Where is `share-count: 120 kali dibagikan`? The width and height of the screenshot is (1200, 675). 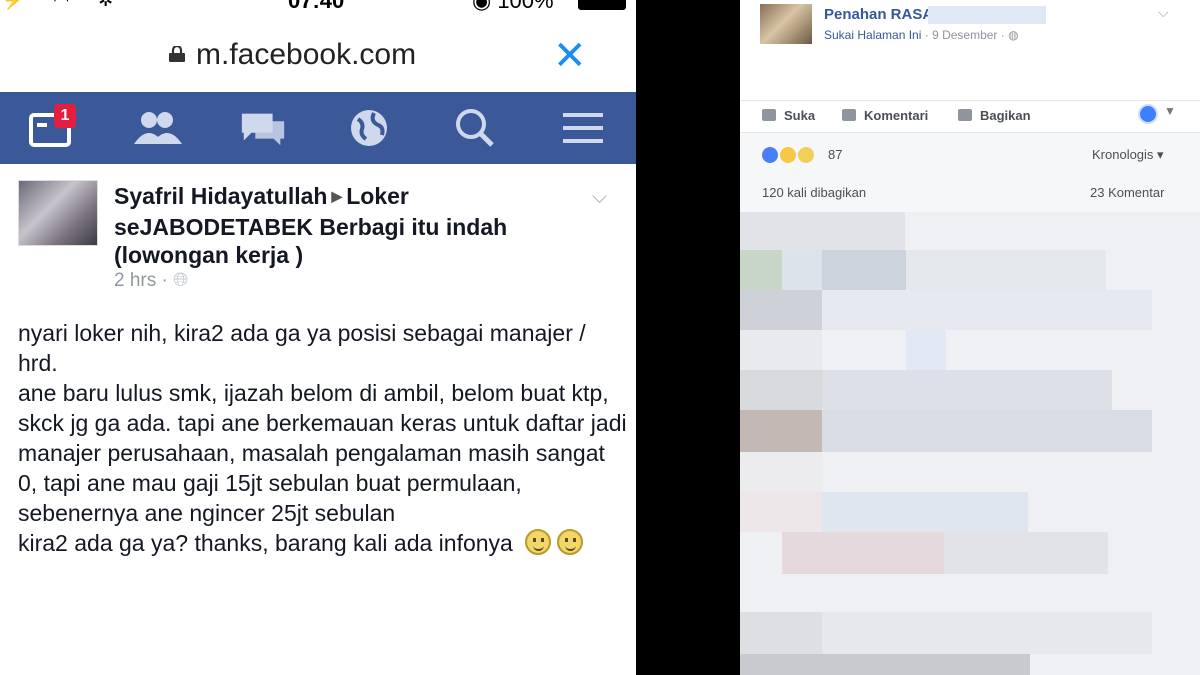 share-count: 120 kali dibagikan is located at coordinates (814, 192).